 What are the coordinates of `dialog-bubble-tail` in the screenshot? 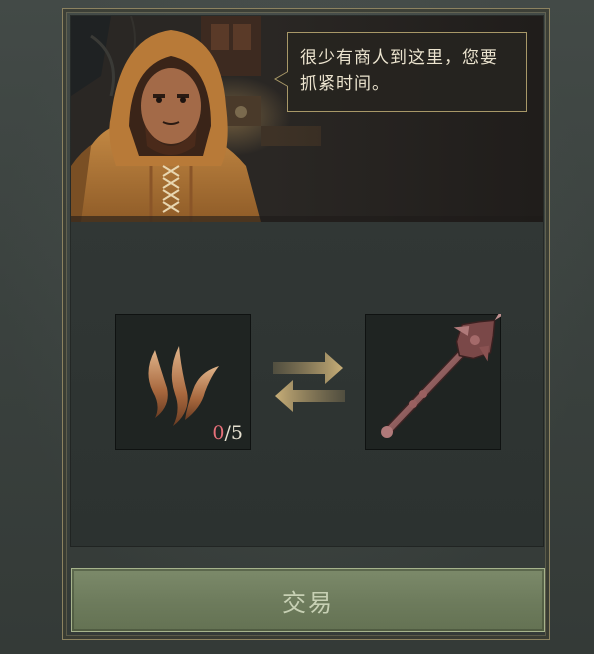 It's located at (281, 79).